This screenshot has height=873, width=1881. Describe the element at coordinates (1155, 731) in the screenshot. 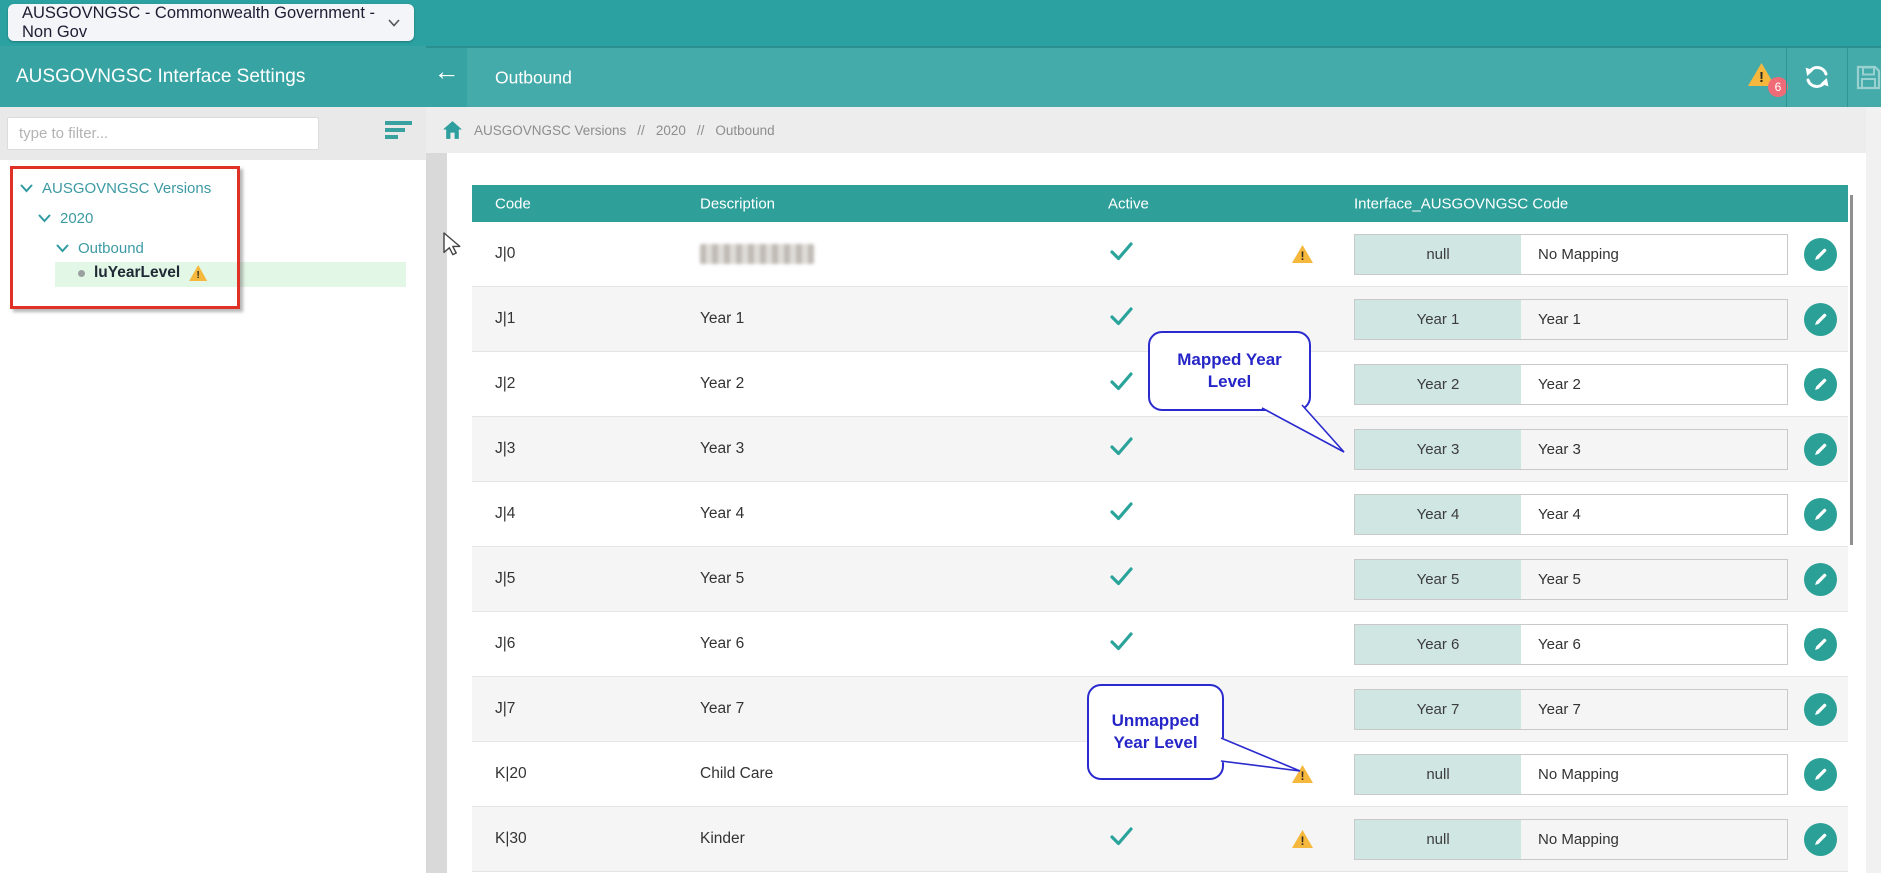

I see `callout-text: Unmapped Year Level` at that location.